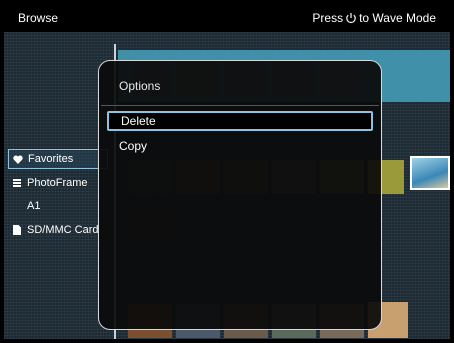 The image size is (454, 343). What do you see at coordinates (140, 86) in the screenshot?
I see `dialog-title: Options` at bounding box center [140, 86].